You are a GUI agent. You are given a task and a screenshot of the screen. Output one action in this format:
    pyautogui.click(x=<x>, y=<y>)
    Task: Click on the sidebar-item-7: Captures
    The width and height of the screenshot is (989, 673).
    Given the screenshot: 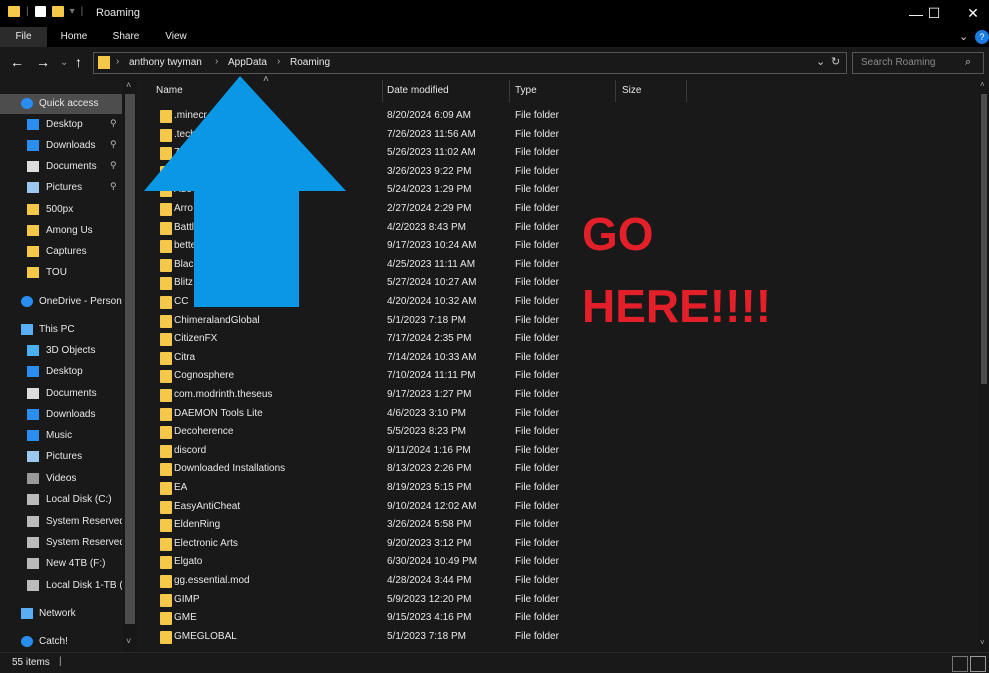 What is the action you would take?
    pyautogui.click(x=61, y=252)
    